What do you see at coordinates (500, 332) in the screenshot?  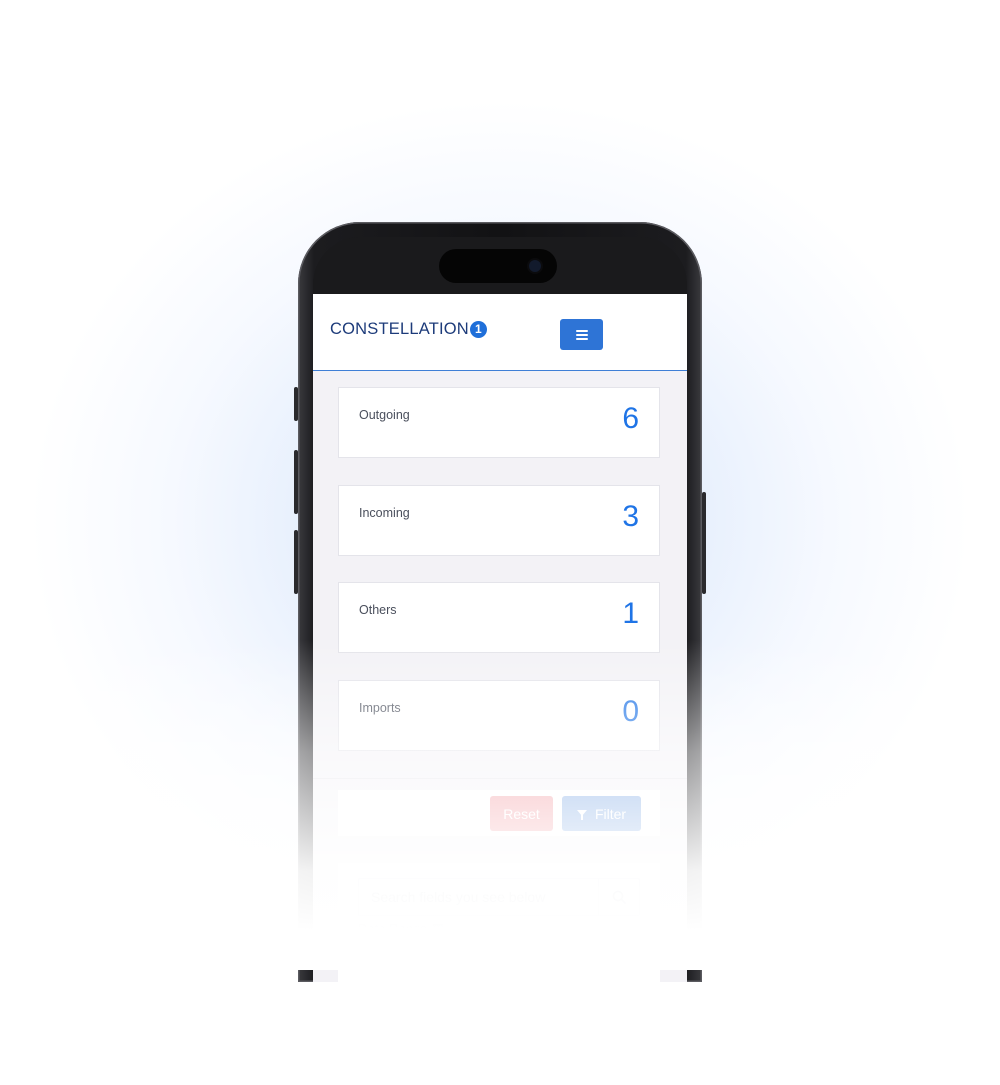 I see `navbar: CONSTELLATION 1` at bounding box center [500, 332].